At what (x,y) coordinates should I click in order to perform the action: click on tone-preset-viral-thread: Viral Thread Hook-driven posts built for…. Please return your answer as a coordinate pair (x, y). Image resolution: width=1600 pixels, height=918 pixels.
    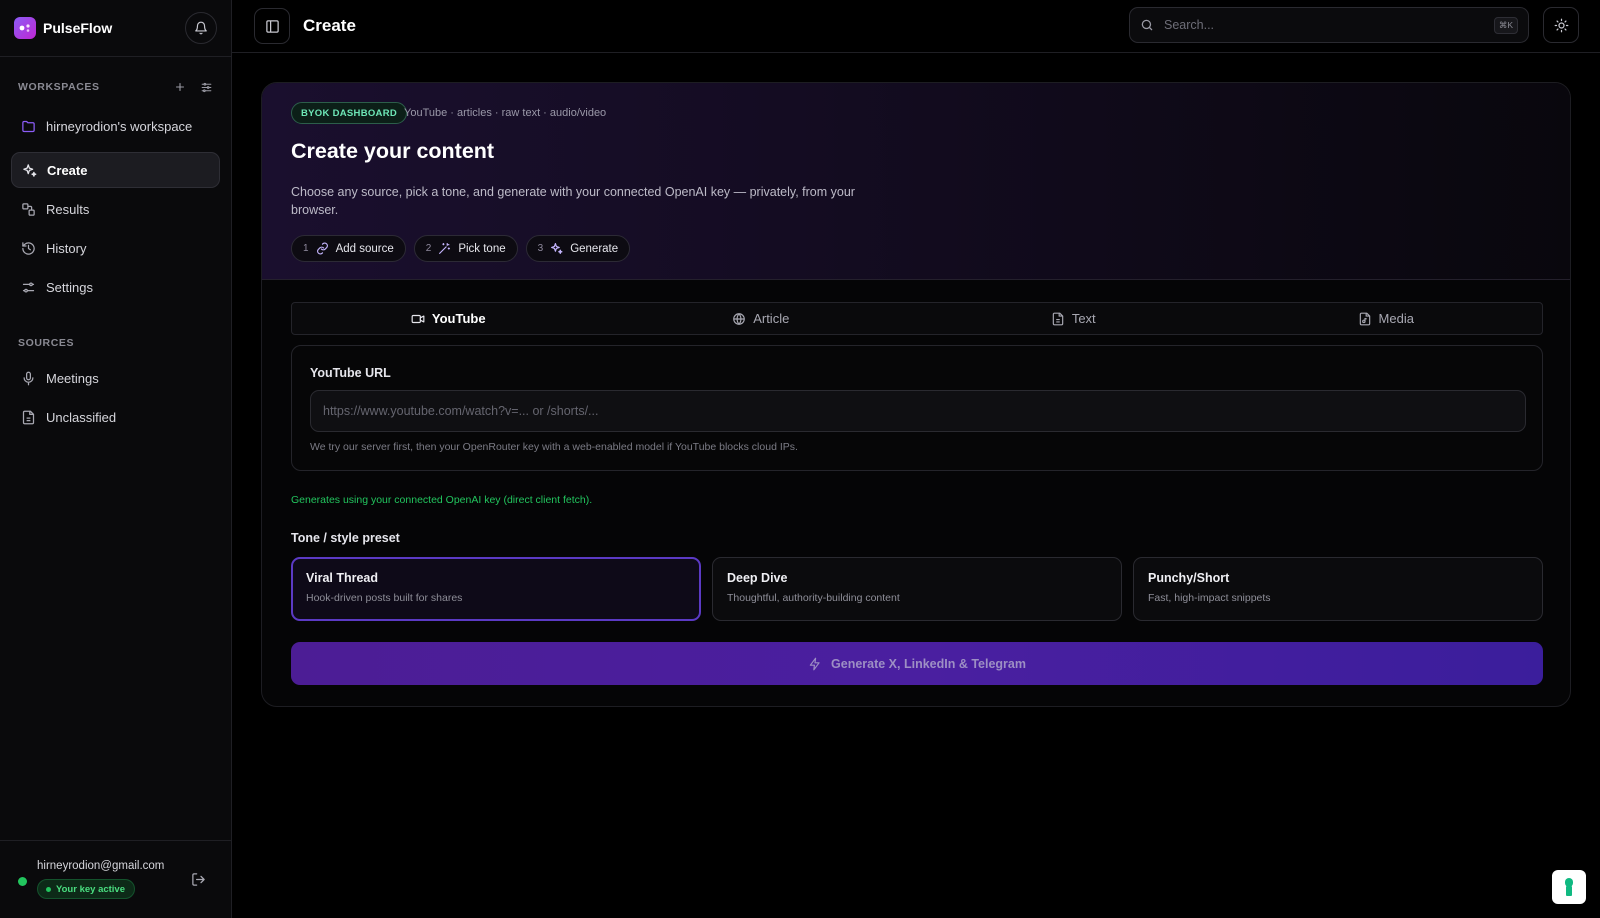
    Looking at the image, I should click on (496, 589).